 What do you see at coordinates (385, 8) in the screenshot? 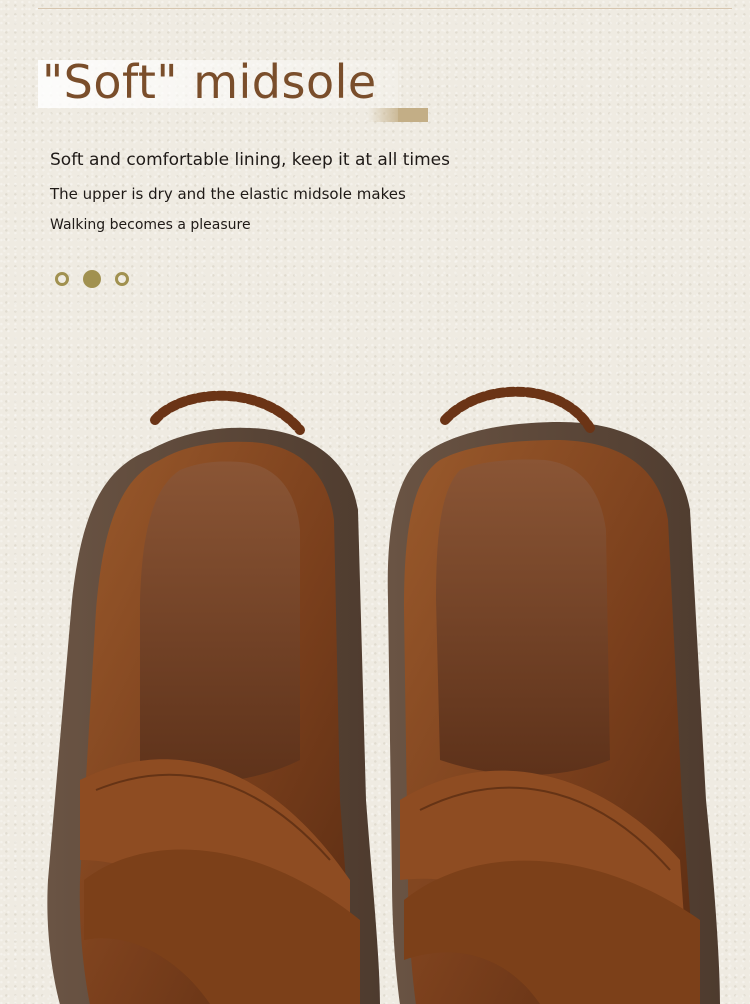
I see `top-divider` at bounding box center [385, 8].